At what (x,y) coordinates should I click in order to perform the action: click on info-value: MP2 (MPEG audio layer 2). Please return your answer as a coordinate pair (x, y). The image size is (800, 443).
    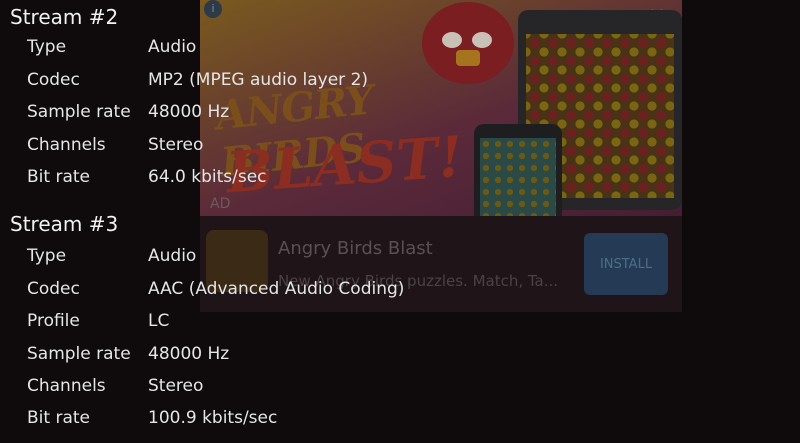
    Looking at the image, I should click on (258, 80).